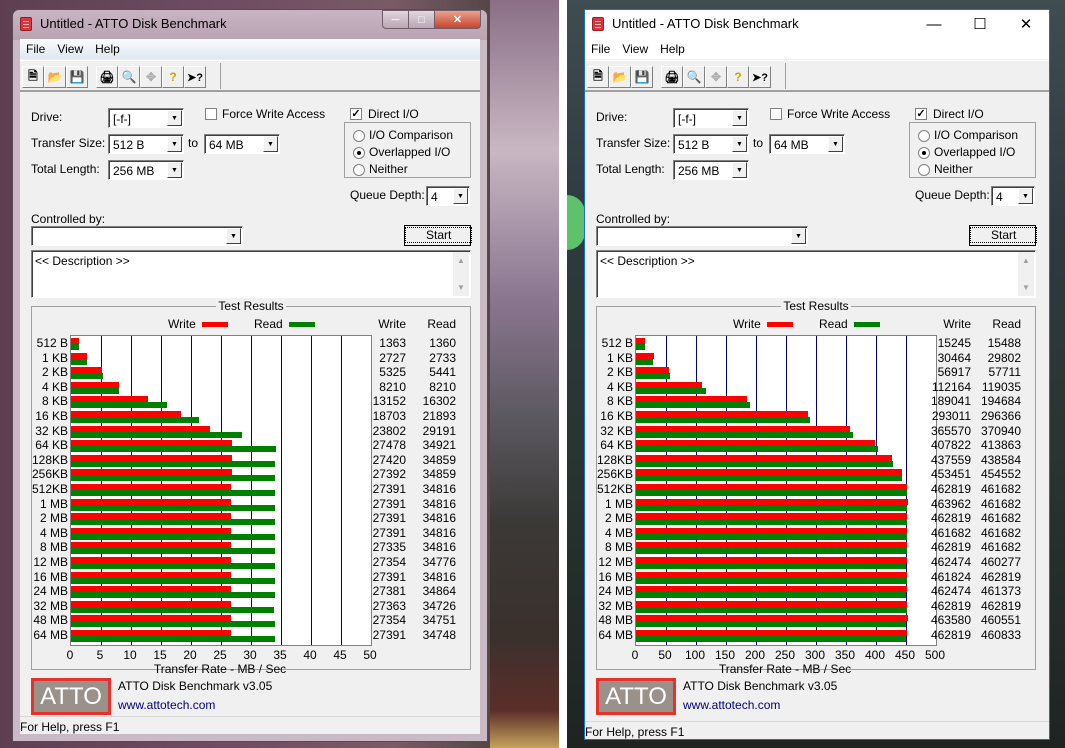 This screenshot has height=748, width=1065. I want to click on legend-write: Write, so click(198, 324).